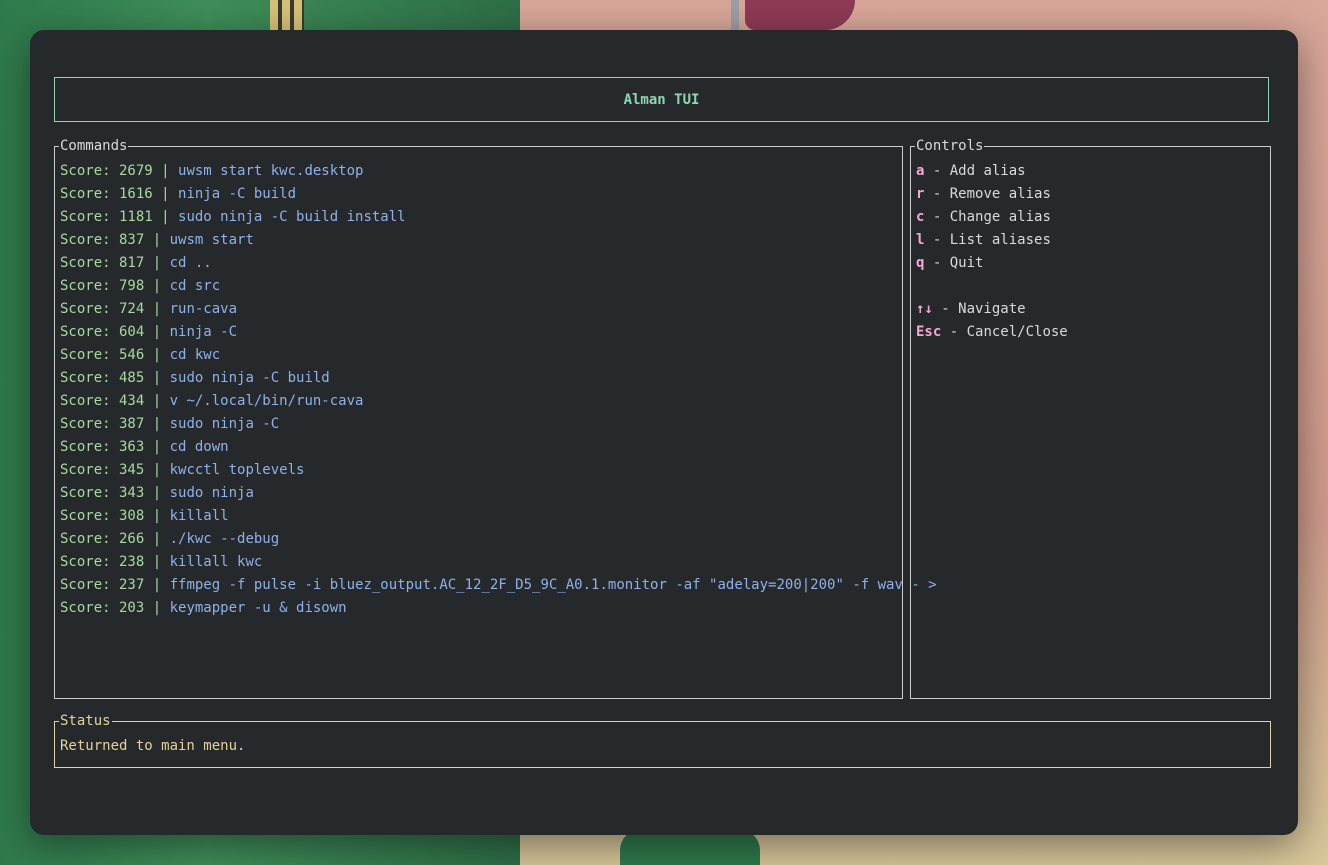 This screenshot has height=865, width=1328. I want to click on control-navigate: ↑↓ - Navigate, so click(992, 309).